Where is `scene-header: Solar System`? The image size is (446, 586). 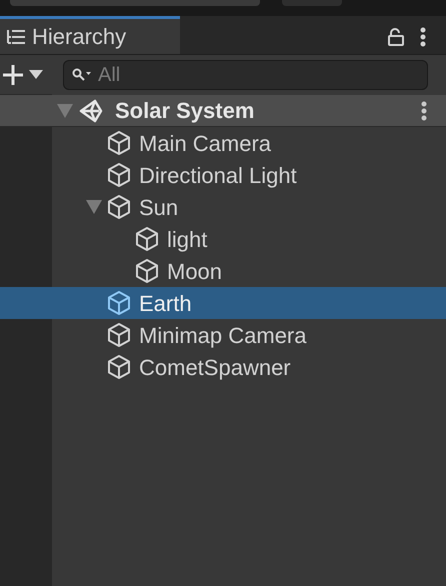 scene-header: Solar System is located at coordinates (223, 111).